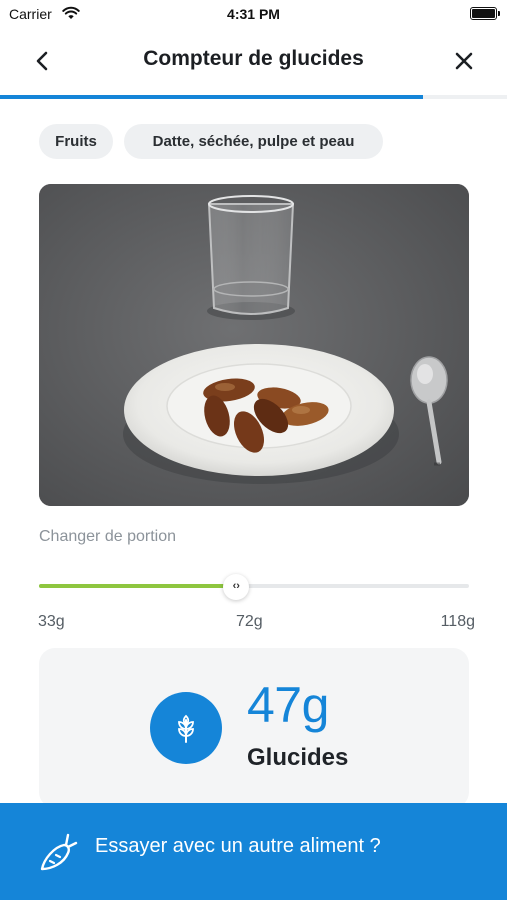 This screenshot has width=507, height=900. I want to click on footer-label: Essayer avec un autre aliment ?, so click(238, 846).